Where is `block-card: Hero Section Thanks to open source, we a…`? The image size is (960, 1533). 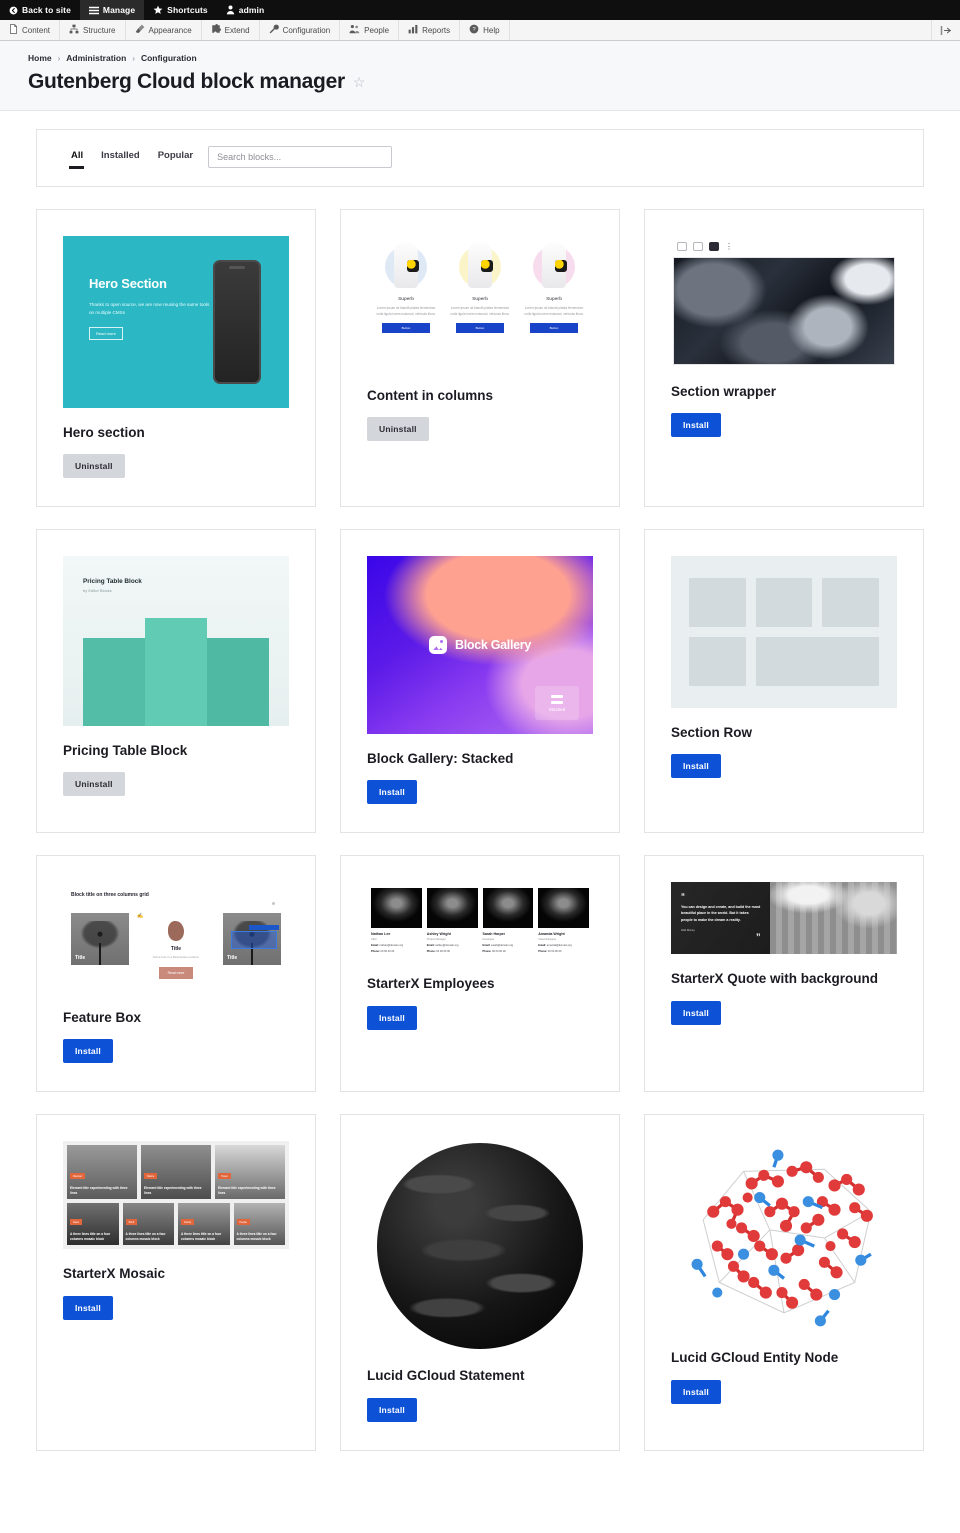
block-card: Hero Section Thanks to open source, we a… is located at coordinates (176, 358).